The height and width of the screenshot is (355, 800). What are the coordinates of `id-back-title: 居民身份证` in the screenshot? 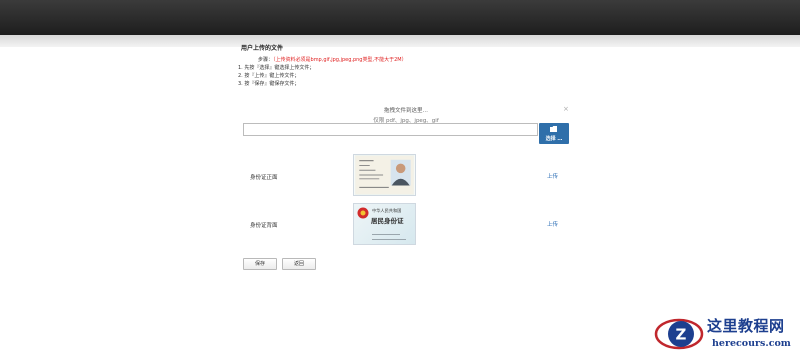 It's located at (387, 221).